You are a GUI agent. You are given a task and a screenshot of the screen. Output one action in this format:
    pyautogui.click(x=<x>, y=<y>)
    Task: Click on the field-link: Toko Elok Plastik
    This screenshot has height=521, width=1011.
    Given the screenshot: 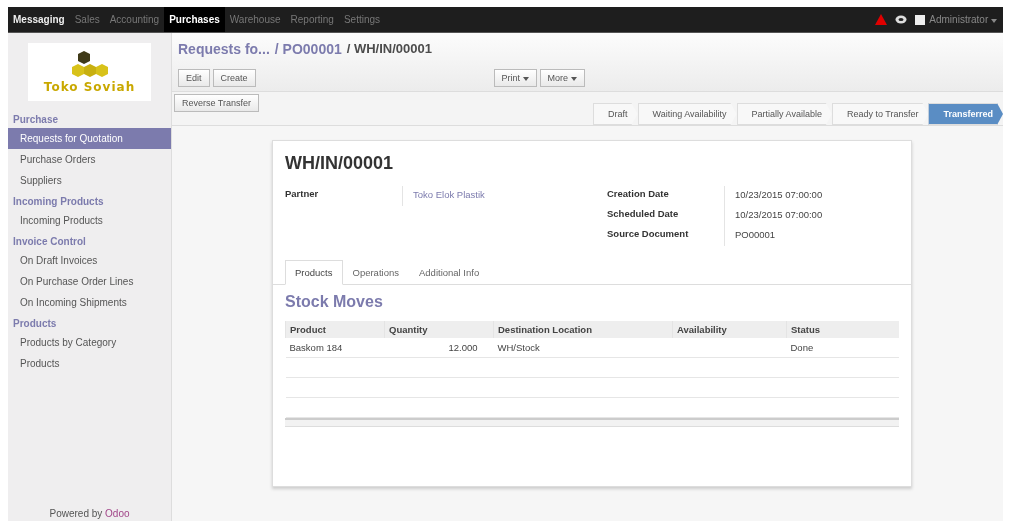 What is the action you would take?
    pyautogui.click(x=444, y=196)
    